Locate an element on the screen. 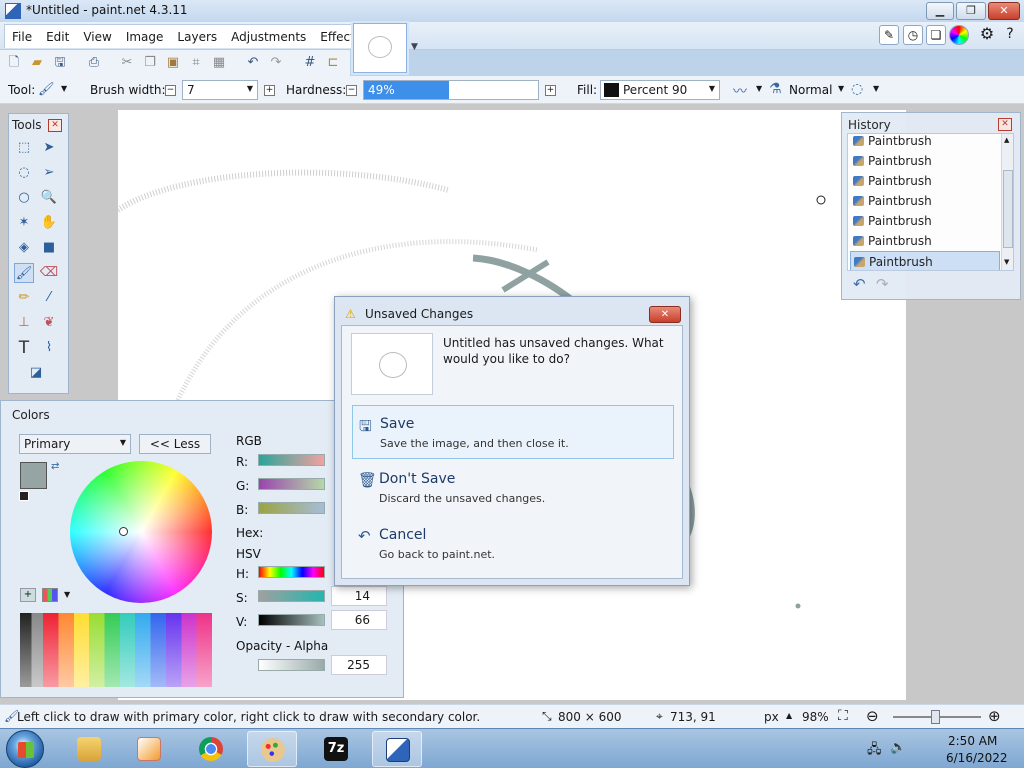 Image resolution: width=1024 pixels, height=768 pixels. recolor-icon: ❦ is located at coordinates (49, 323).